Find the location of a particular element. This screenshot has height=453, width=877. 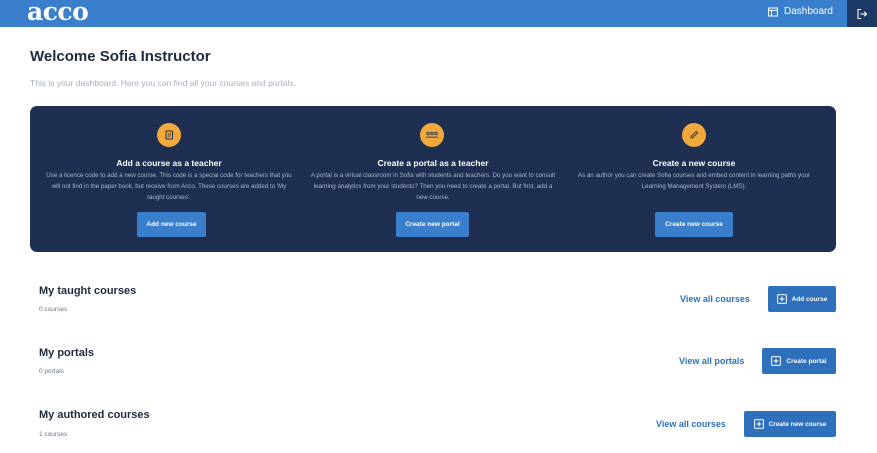

create-new-course-section-button: Create new course is located at coordinates (790, 424).